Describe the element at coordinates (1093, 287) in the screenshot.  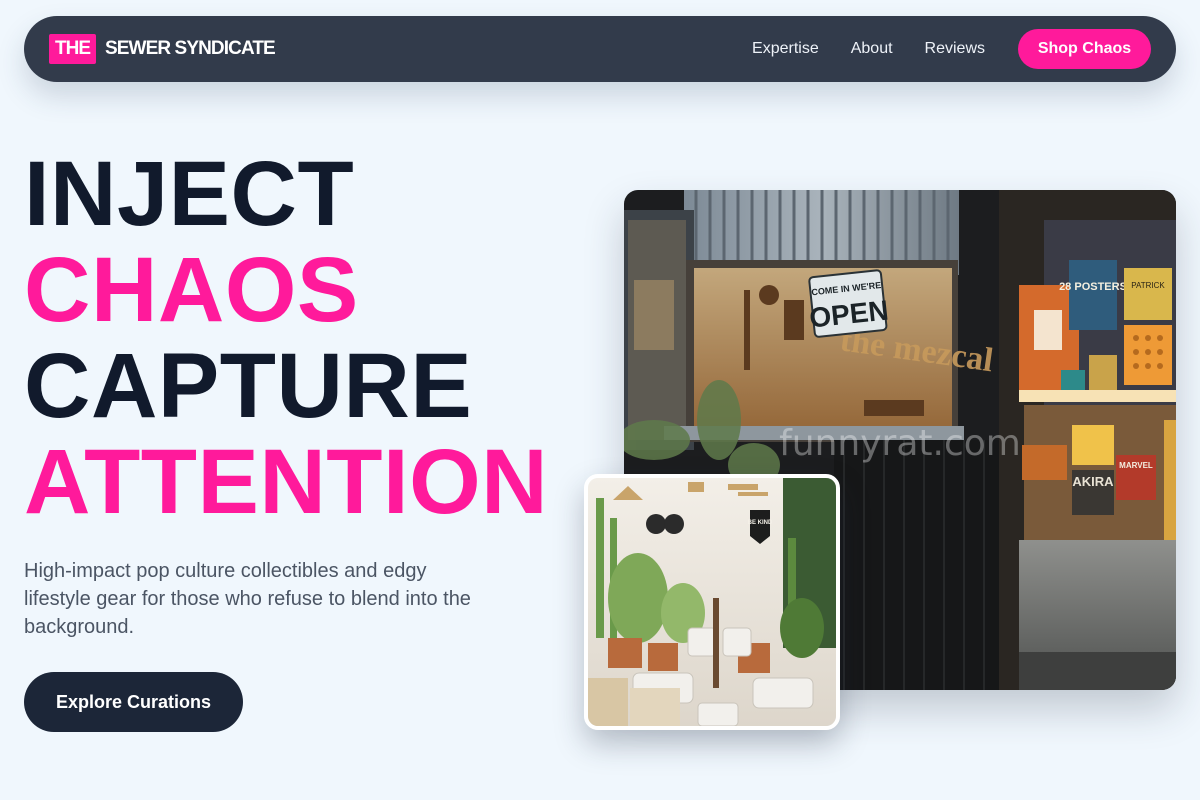
I see `poster-title: 28 POSTERS` at that location.